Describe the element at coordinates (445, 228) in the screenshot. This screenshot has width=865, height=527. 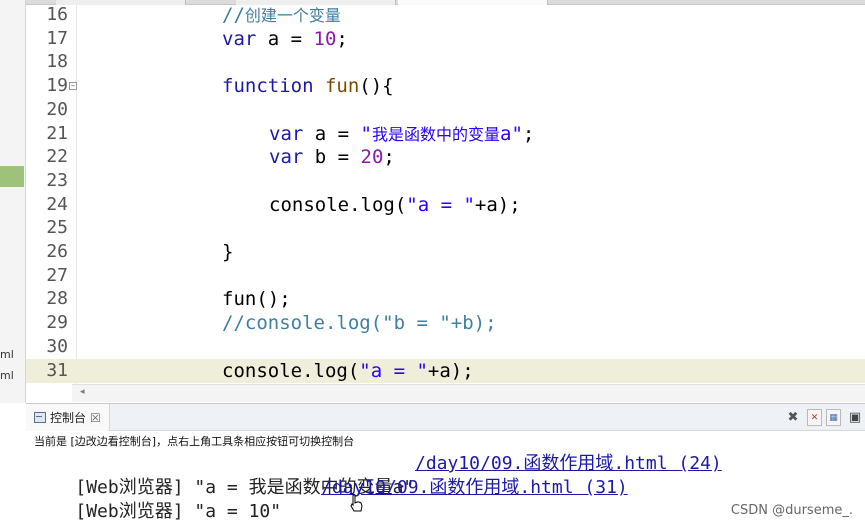
I see `code-line: 25` at that location.